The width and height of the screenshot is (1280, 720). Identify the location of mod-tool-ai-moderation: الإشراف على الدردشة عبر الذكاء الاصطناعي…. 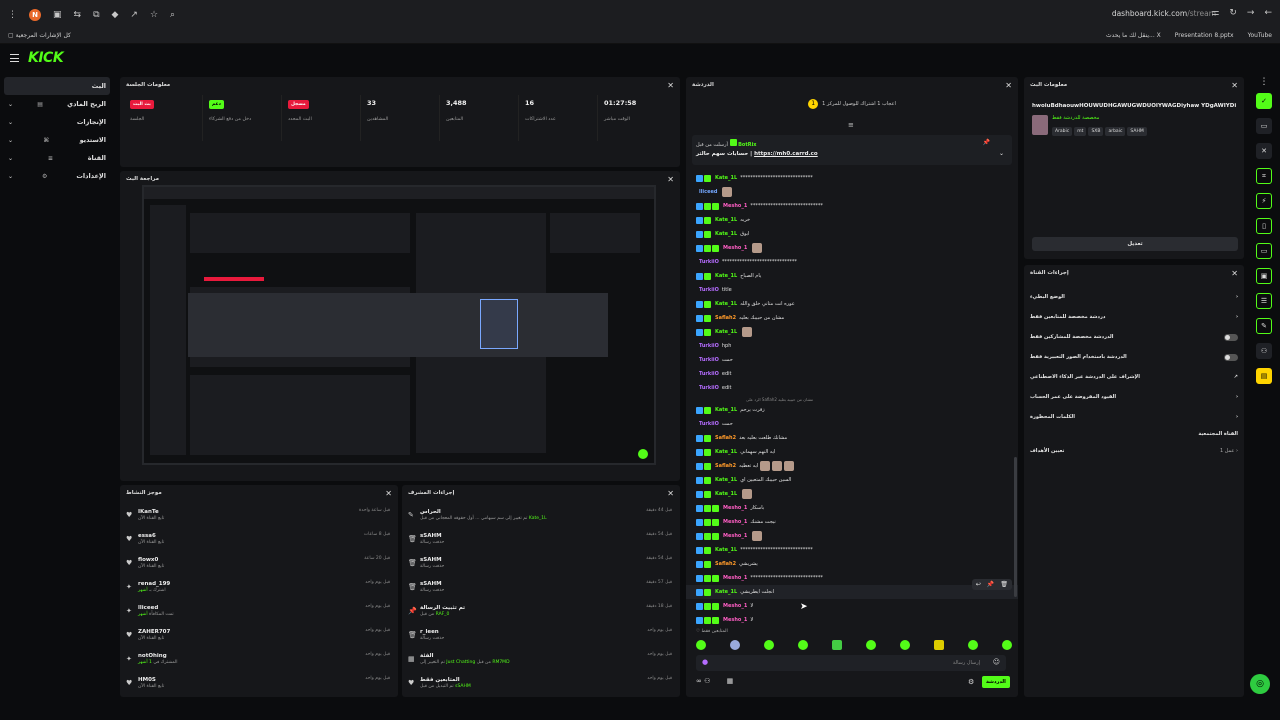
(1134, 377).